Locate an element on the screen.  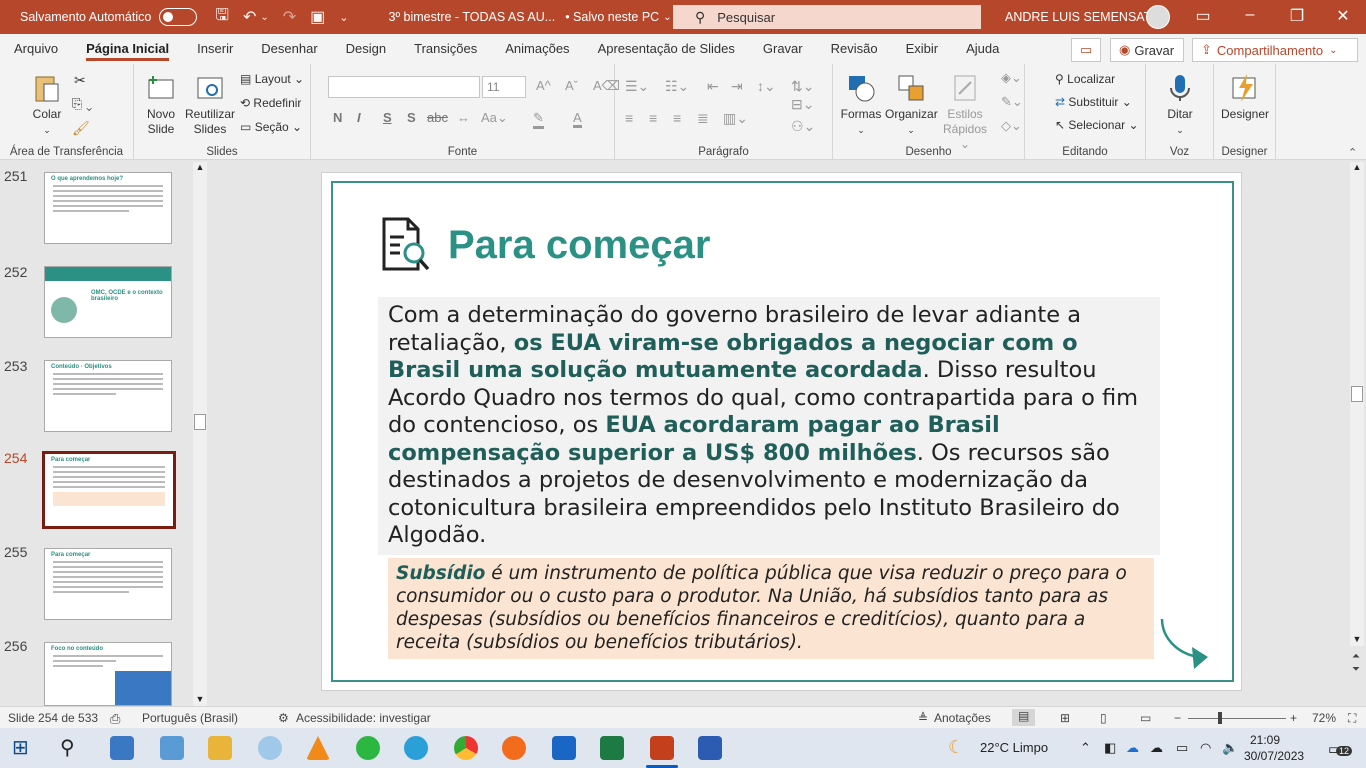
zoom-slider-thumb is located at coordinates (1220, 718).